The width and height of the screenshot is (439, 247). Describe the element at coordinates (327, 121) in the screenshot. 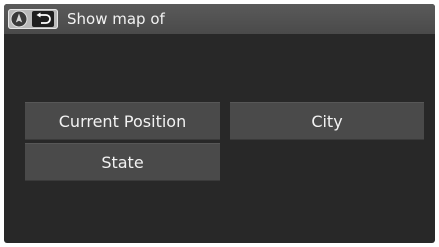

I see `city-button: City` at that location.